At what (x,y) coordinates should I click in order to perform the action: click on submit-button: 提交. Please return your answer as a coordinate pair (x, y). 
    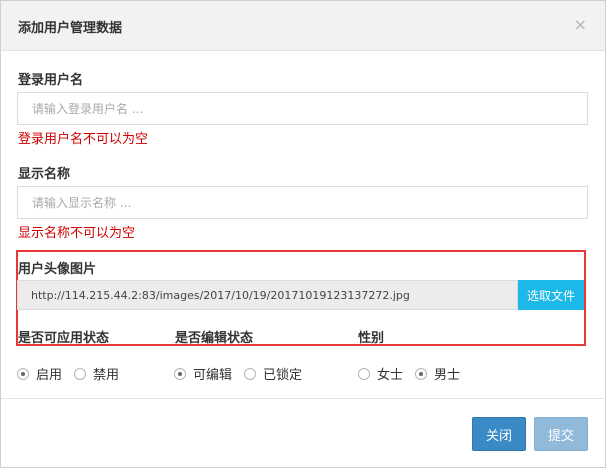
    Looking at the image, I should click on (561, 434).